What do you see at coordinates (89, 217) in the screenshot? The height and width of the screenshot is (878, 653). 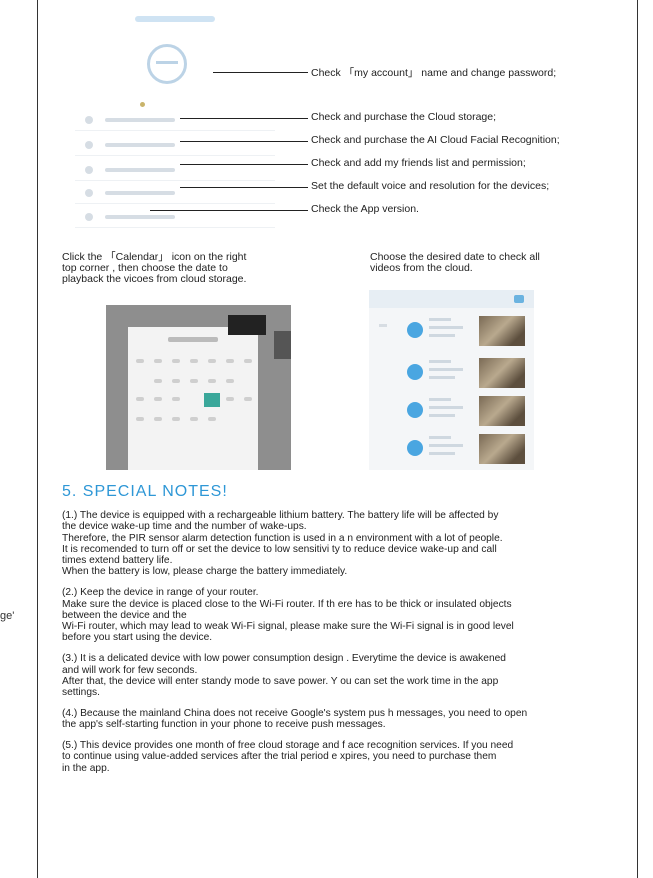 I see `info-icon` at bounding box center [89, 217].